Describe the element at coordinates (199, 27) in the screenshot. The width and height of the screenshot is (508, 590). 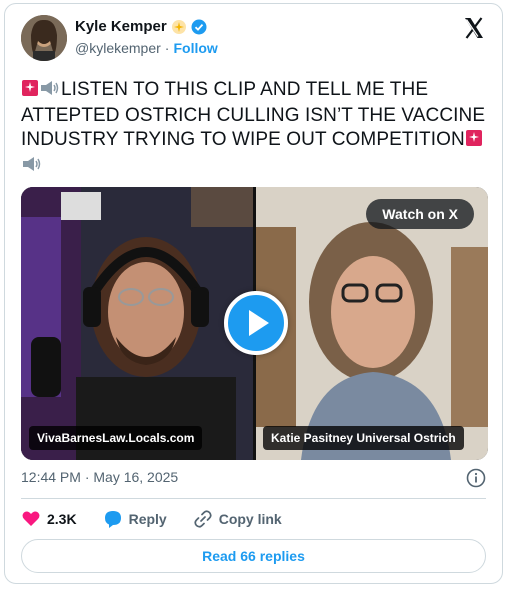
I see `verified-badge-icon` at that location.